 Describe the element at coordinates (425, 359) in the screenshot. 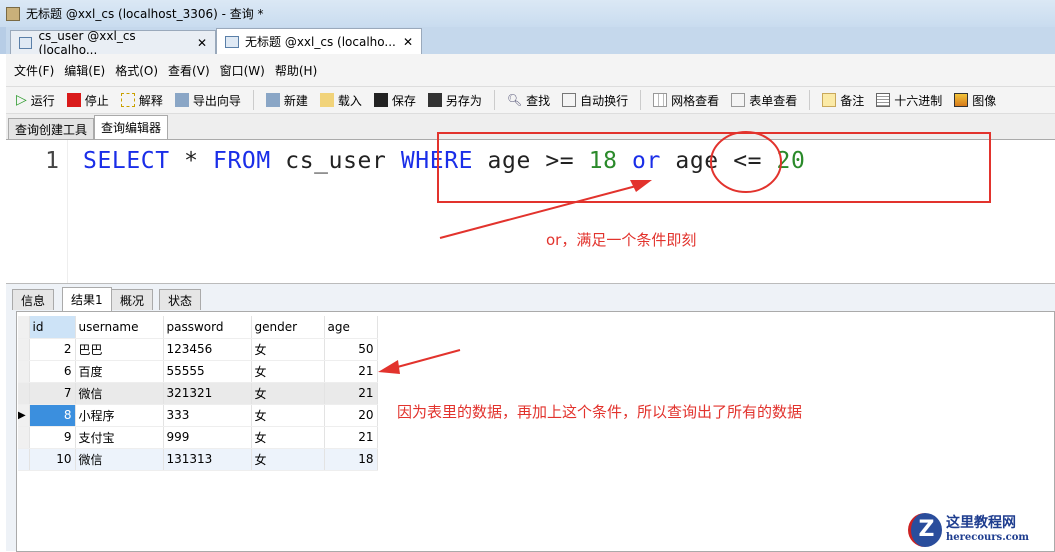

I see `arrow-line` at that location.